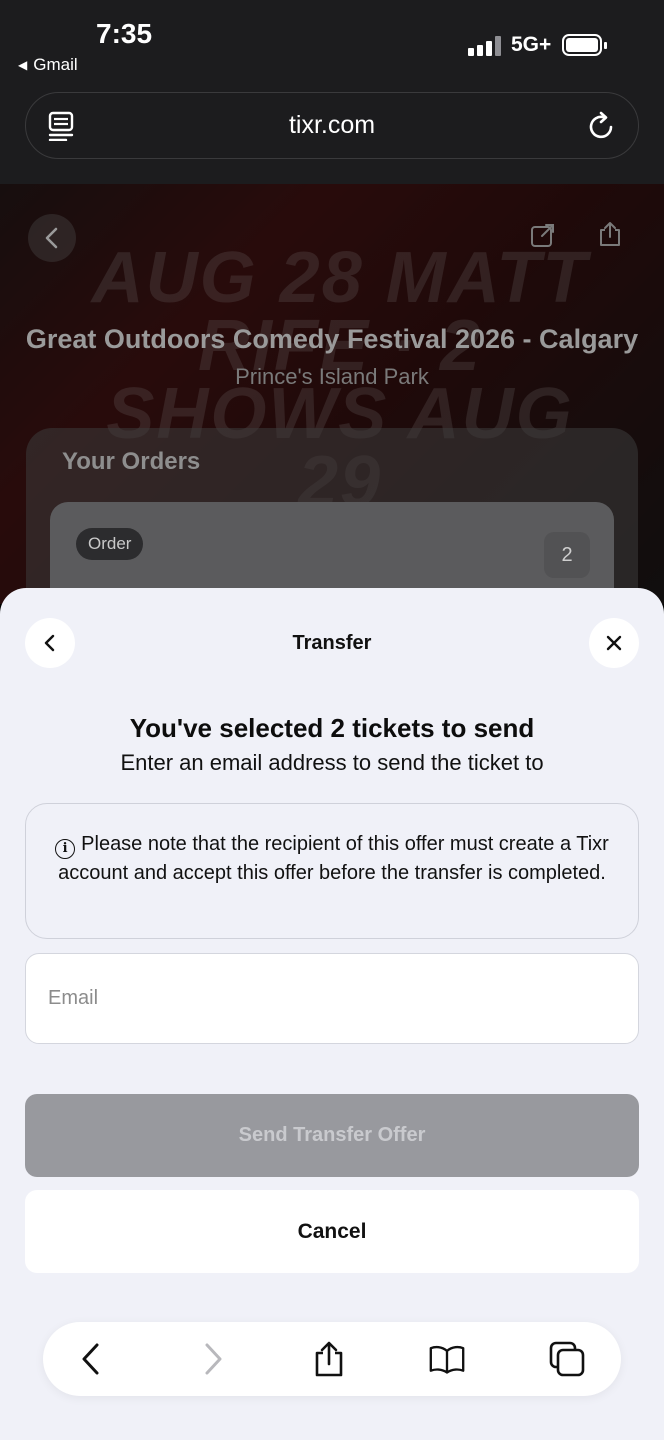 The width and height of the screenshot is (664, 1440). I want to click on browser-chrome: 7:35 ◀ Gmail 5G+ tixr.com, so click(332, 92).